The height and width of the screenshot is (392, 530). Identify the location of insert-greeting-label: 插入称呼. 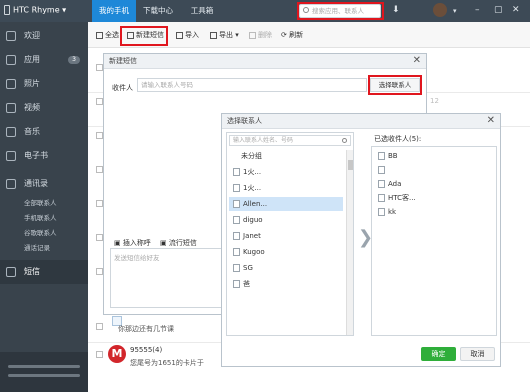
(136, 243).